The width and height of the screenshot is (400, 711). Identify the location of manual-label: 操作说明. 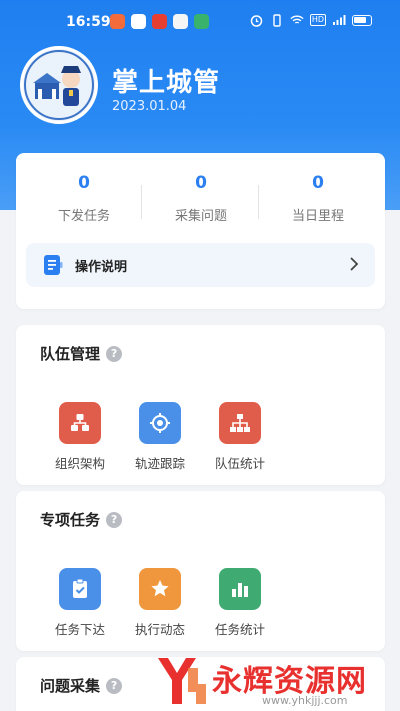
(101, 267).